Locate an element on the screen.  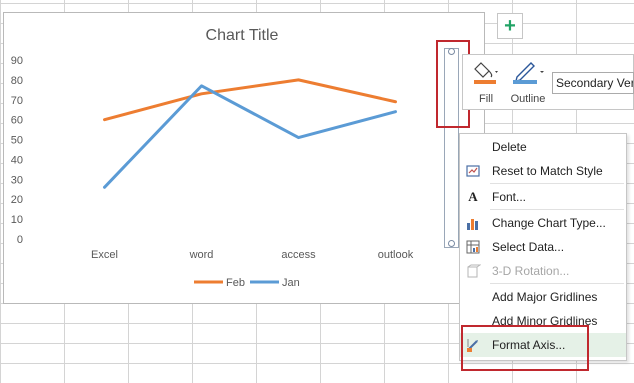
rotation-icon is located at coordinates (473, 271).